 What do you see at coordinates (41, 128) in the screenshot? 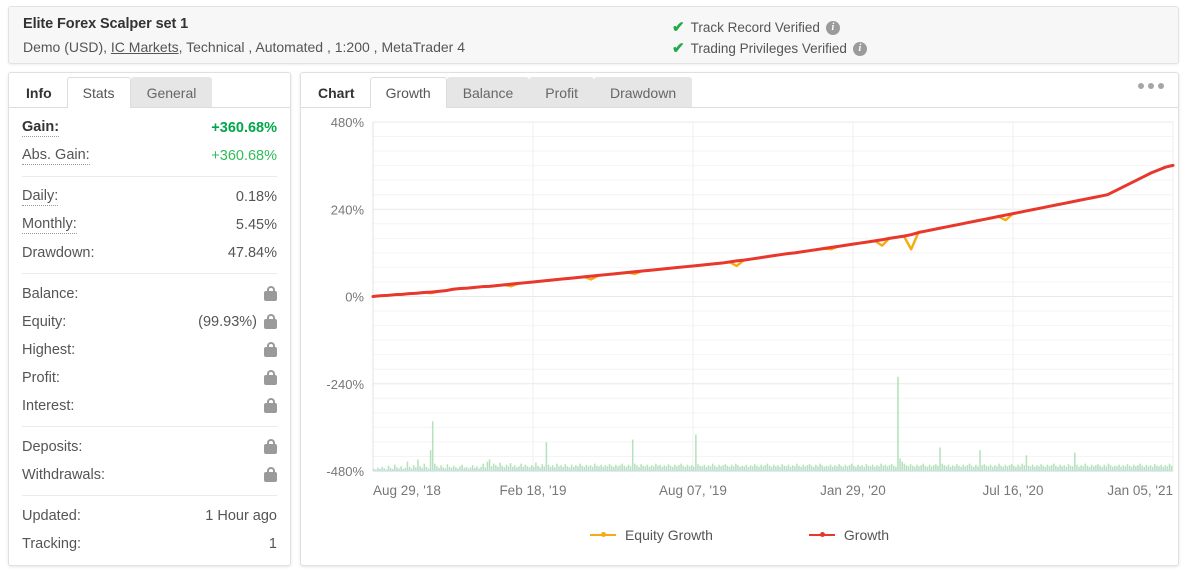
I see `stat-label-gain: Gain:` at bounding box center [41, 128].